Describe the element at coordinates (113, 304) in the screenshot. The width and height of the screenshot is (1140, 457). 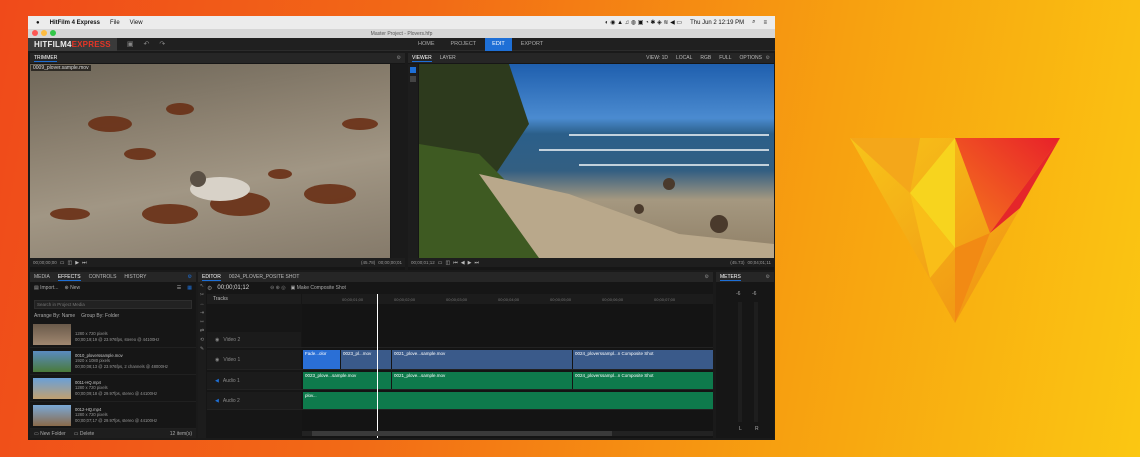
I see `media-search-input` at that location.